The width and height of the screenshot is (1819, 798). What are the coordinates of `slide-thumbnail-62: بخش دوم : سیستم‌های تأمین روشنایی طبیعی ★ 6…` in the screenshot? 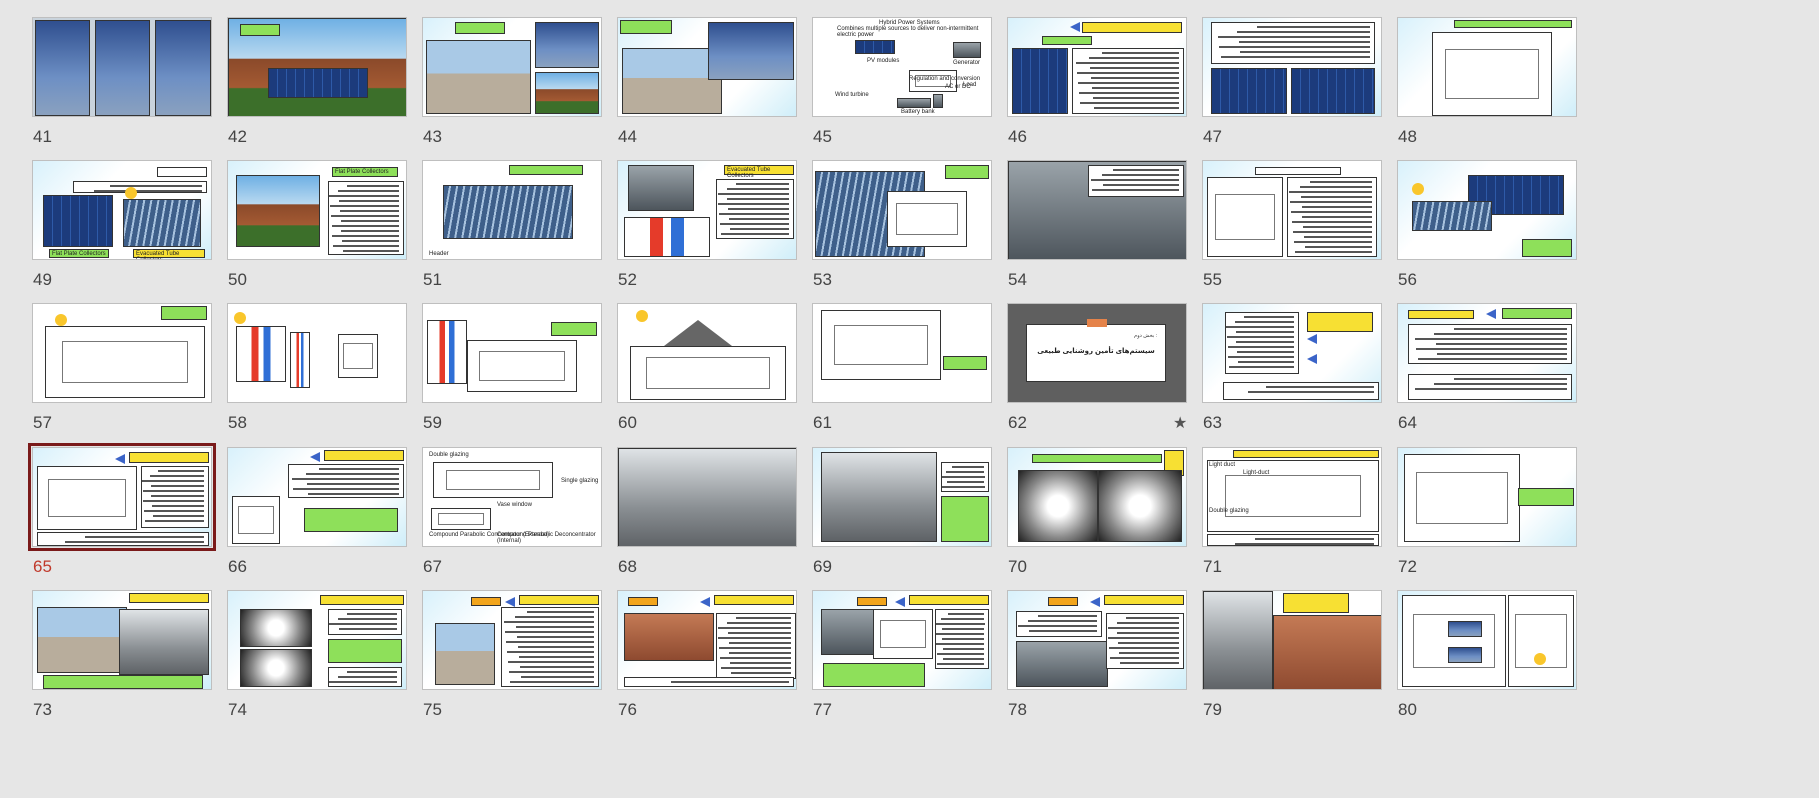 It's located at (1099, 368).